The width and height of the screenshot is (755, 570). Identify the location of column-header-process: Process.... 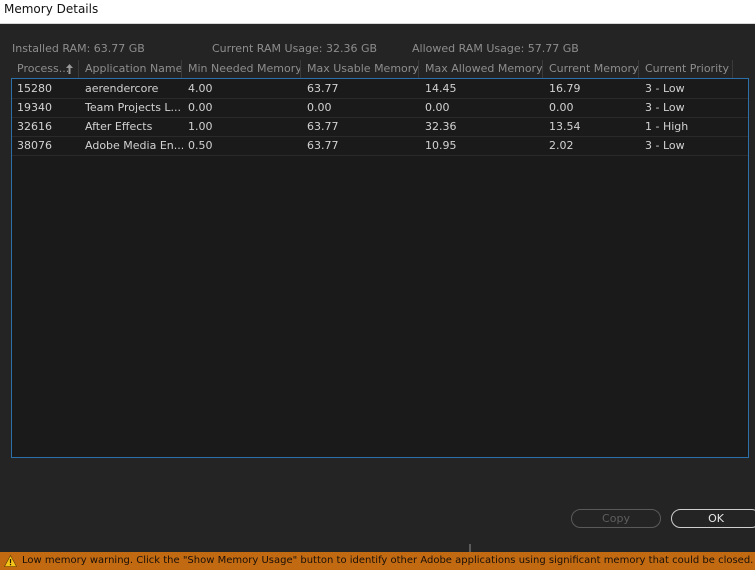
(45, 69).